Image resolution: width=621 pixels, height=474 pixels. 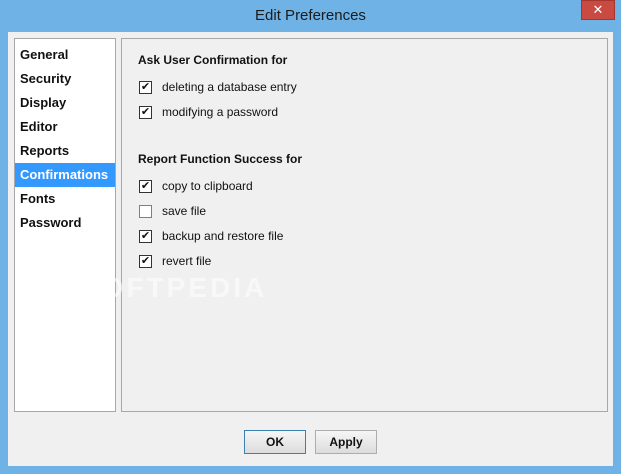 What do you see at coordinates (145, 261) in the screenshot?
I see `revert-file-checkbox: ✔` at bounding box center [145, 261].